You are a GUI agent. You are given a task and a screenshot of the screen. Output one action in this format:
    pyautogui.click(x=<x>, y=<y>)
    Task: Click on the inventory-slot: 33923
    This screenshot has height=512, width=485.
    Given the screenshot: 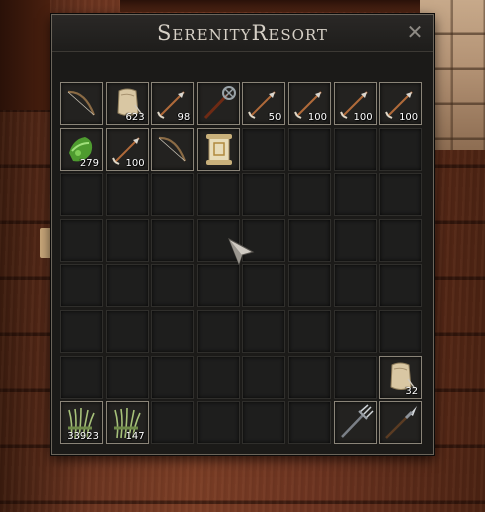 What is the action you would take?
    pyautogui.click(x=81, y=423)
    